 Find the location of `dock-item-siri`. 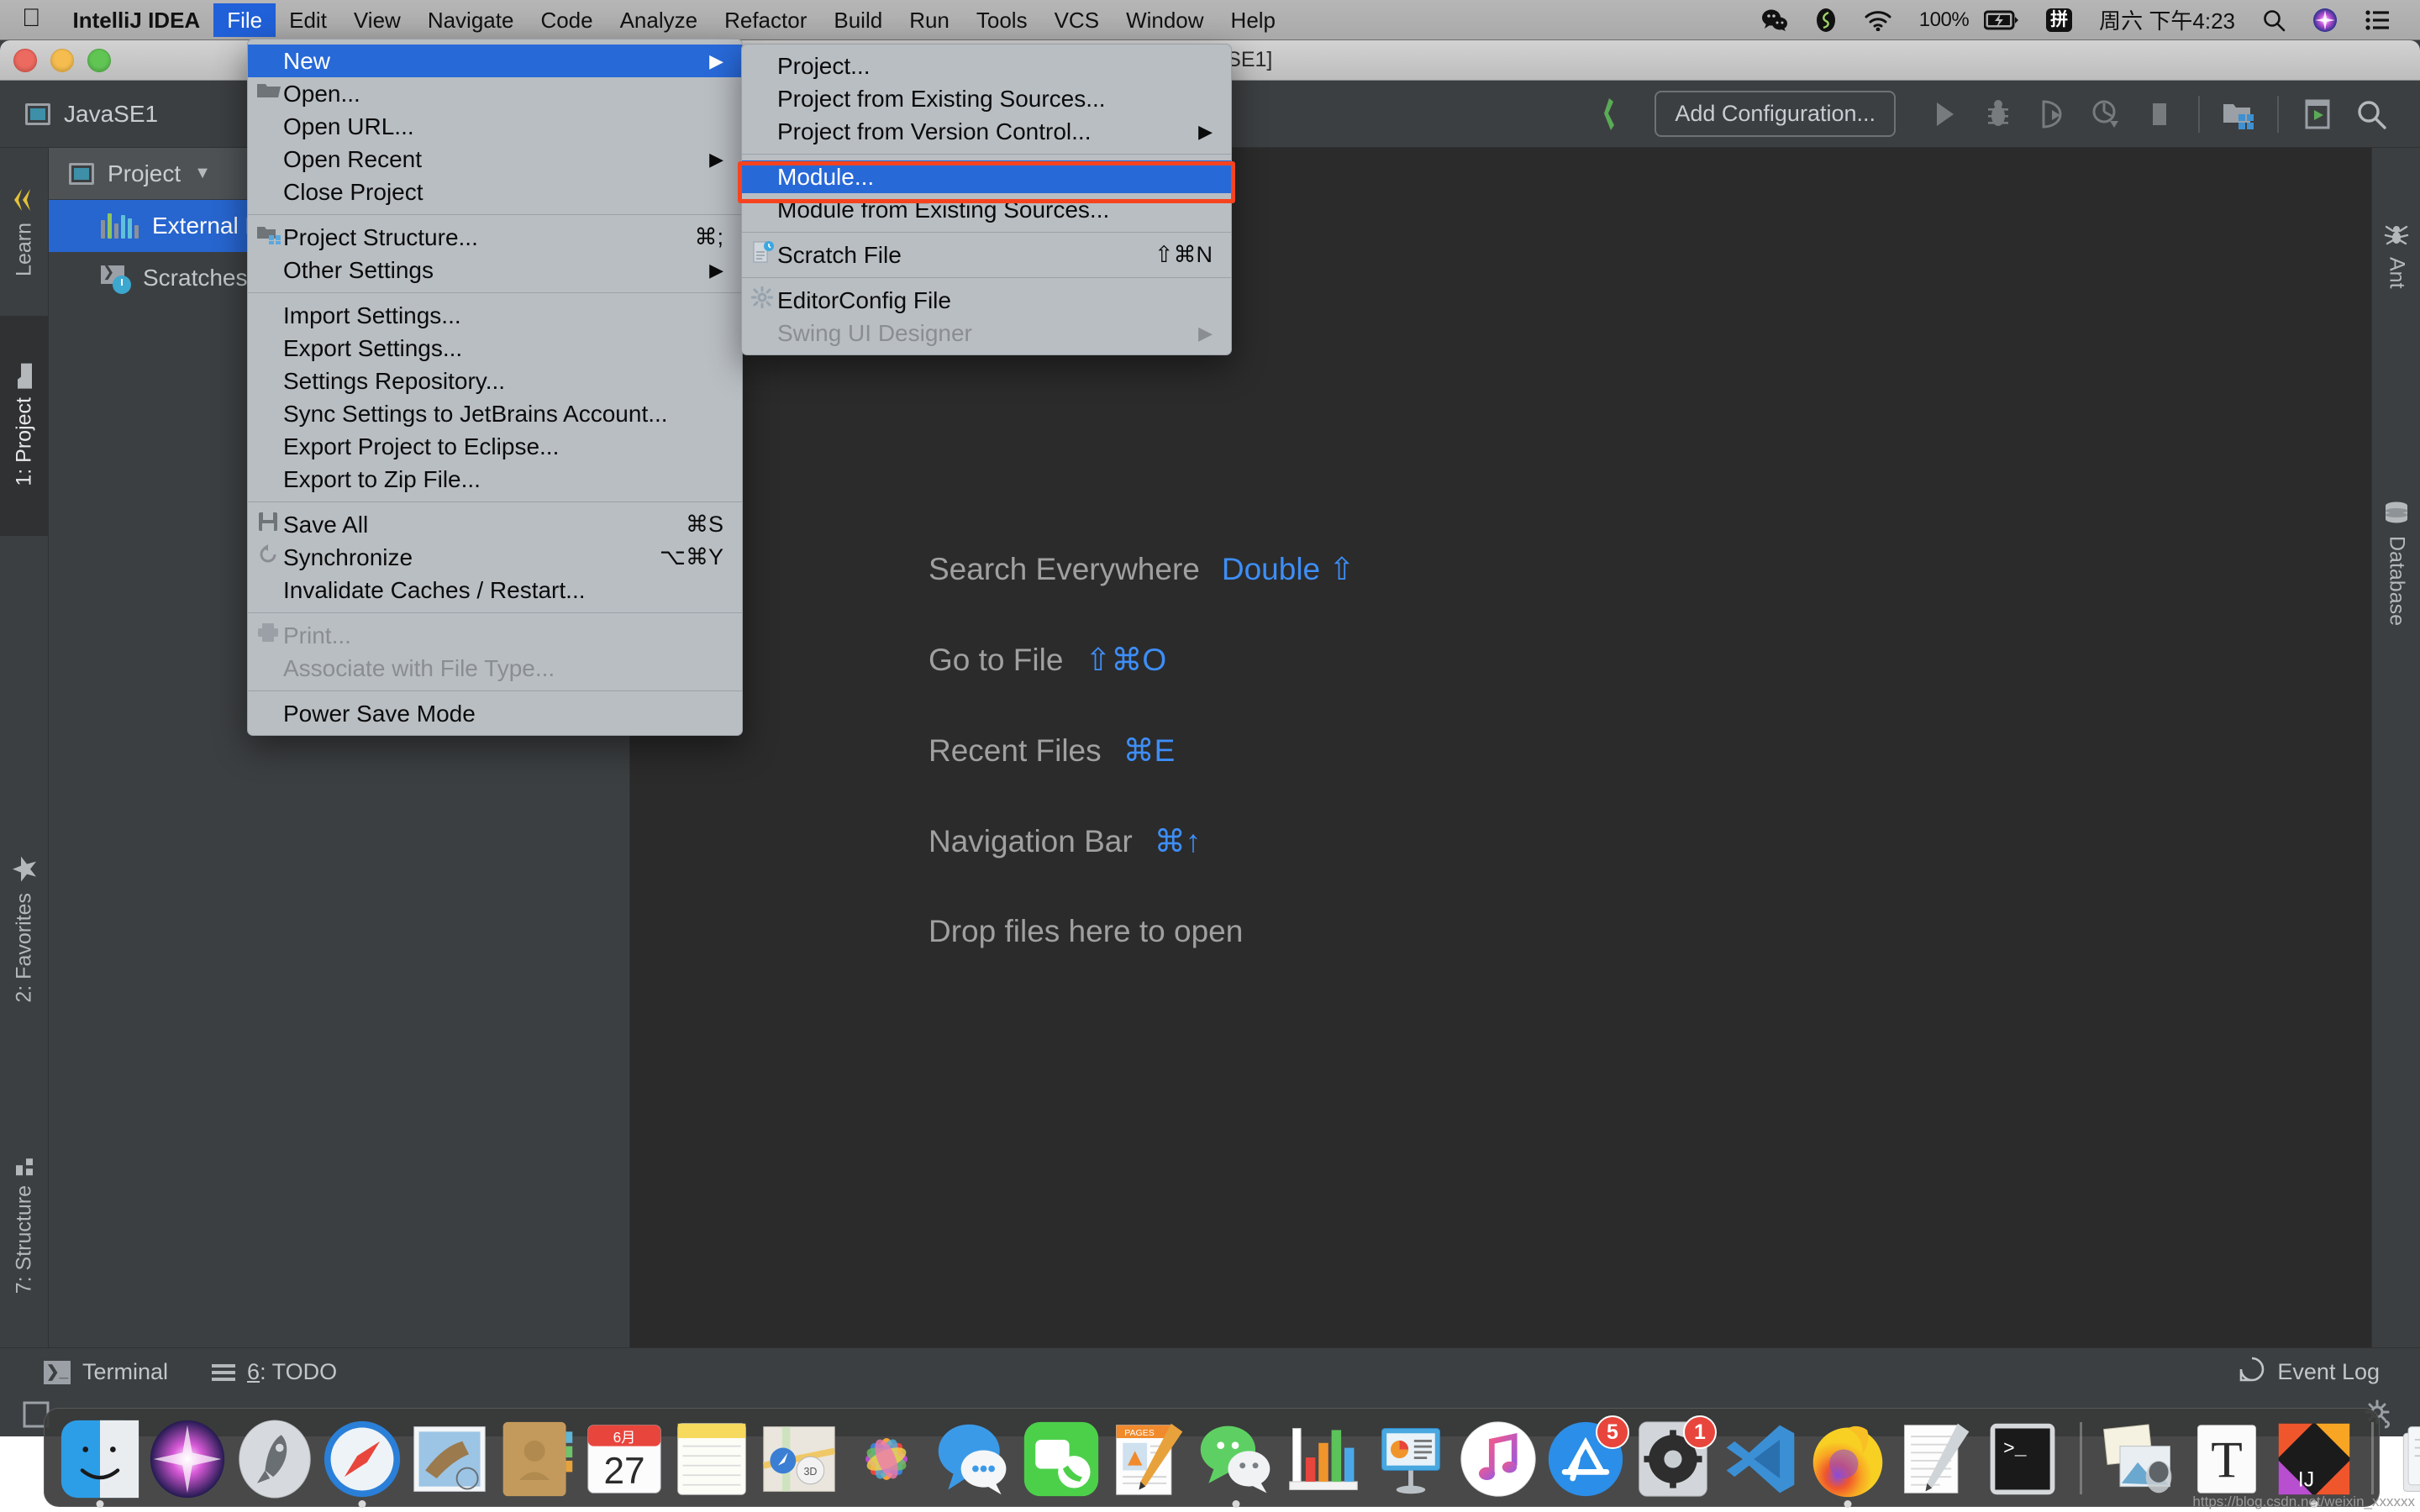

dock-item-siri is located at coordinates (187, 1459).